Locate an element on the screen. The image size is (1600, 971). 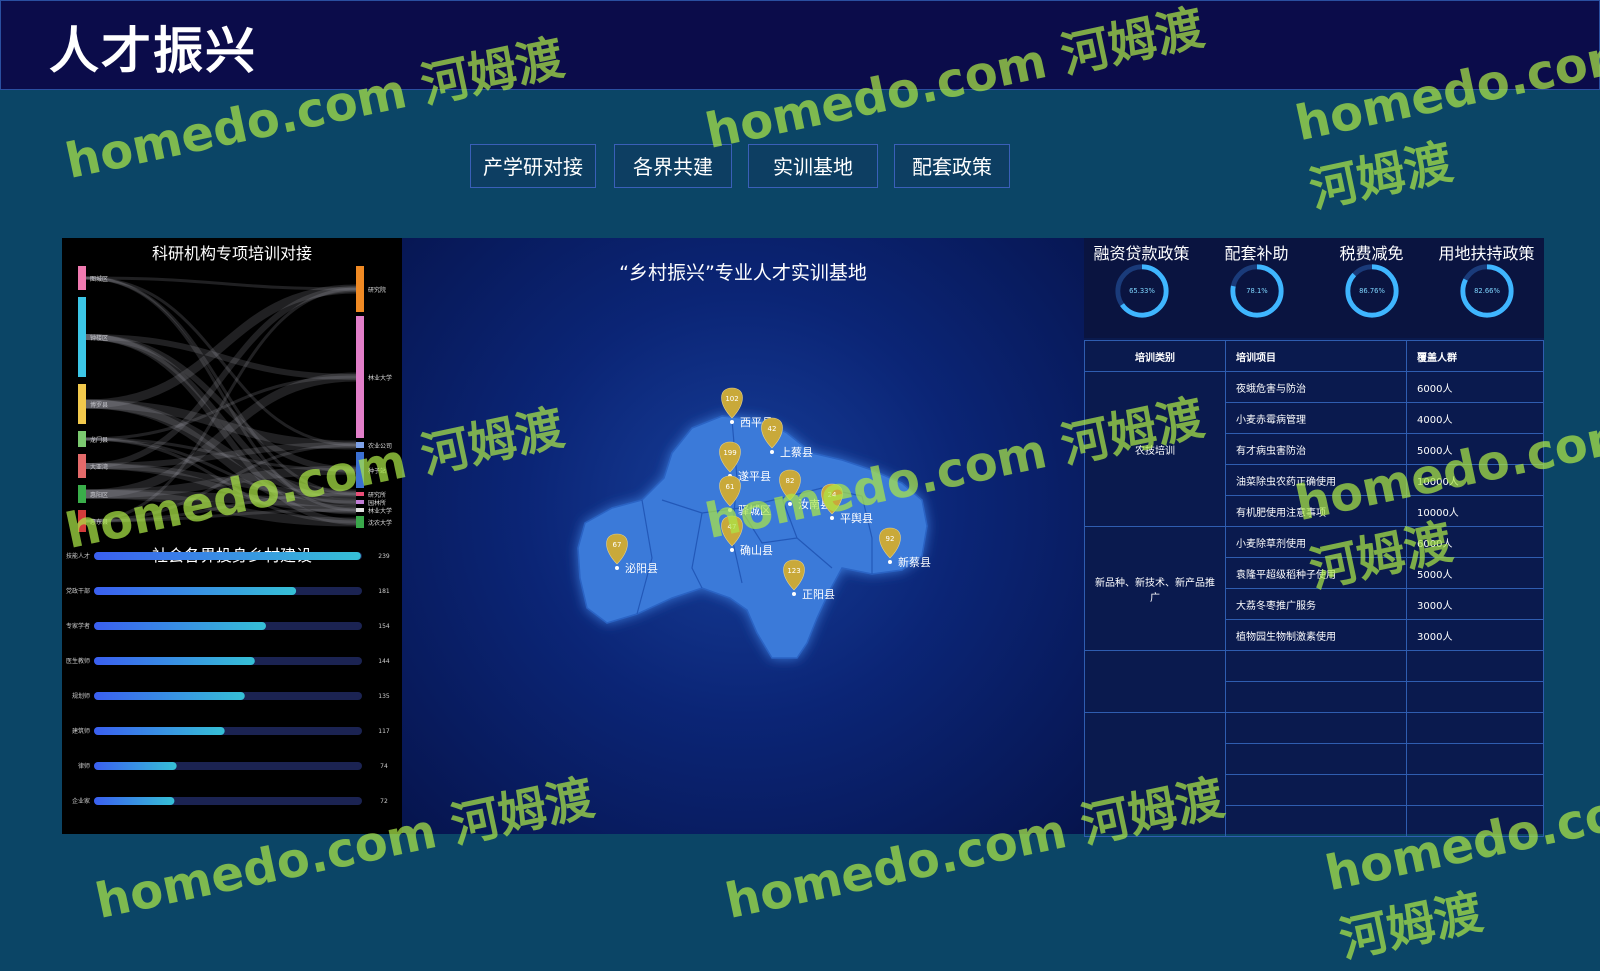
map-region is located at coordinates (752, 537).